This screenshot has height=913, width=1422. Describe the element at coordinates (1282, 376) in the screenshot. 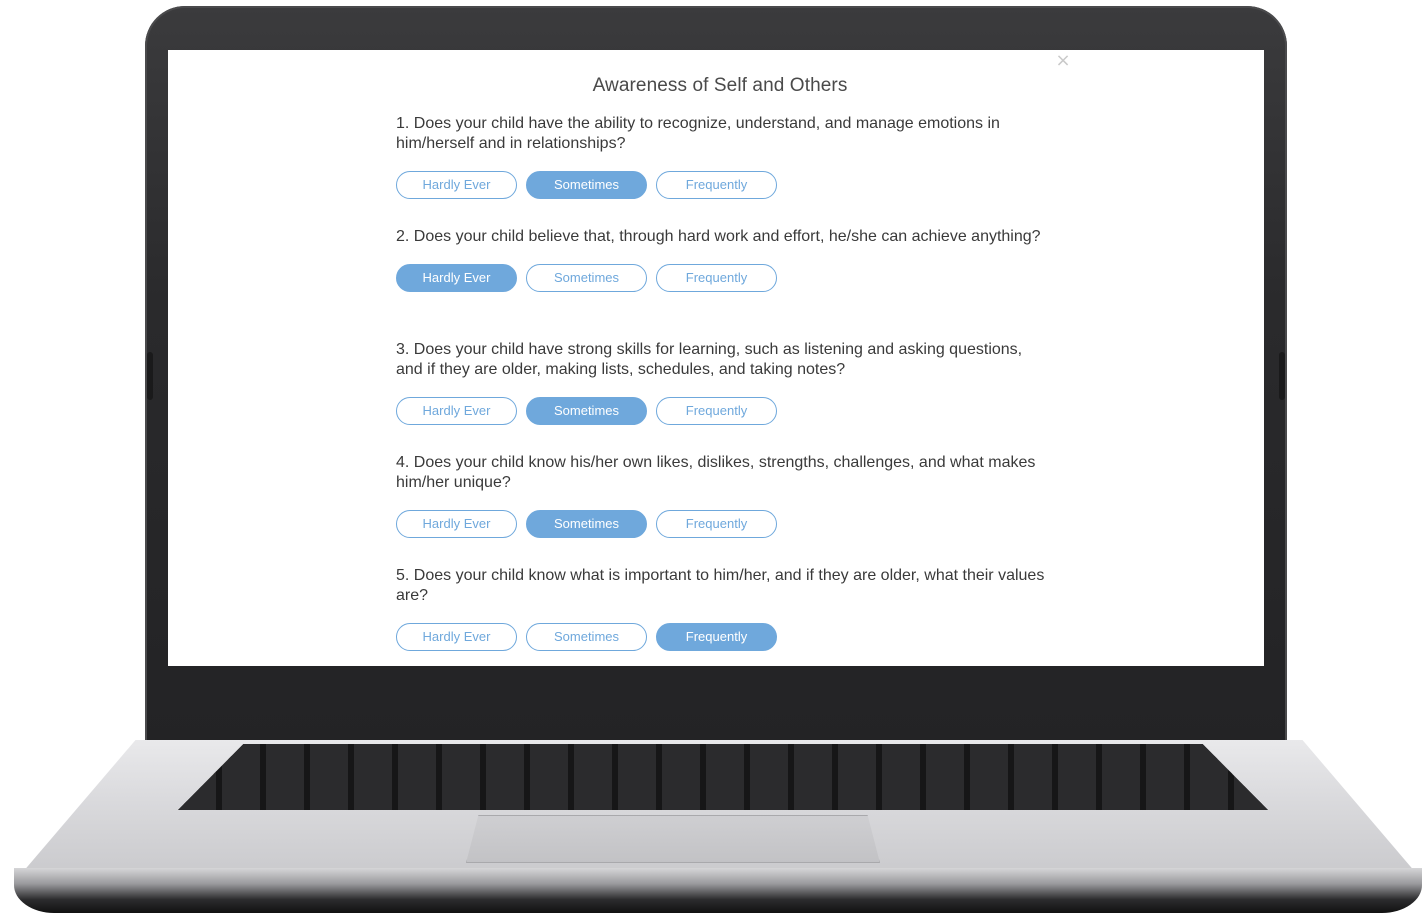

I see `laptop-side-bump-right` at that location.